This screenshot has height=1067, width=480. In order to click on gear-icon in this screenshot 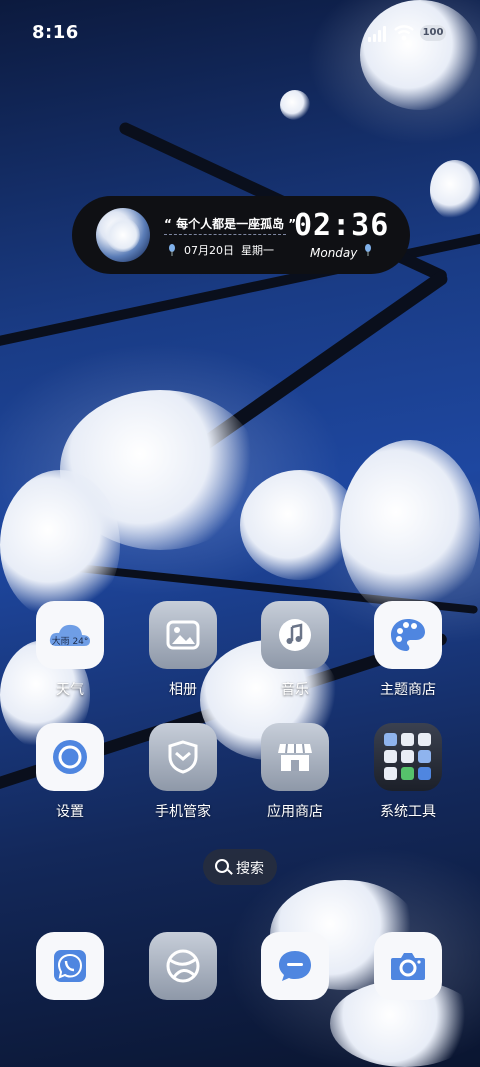, I will do `click(70, 757)`.